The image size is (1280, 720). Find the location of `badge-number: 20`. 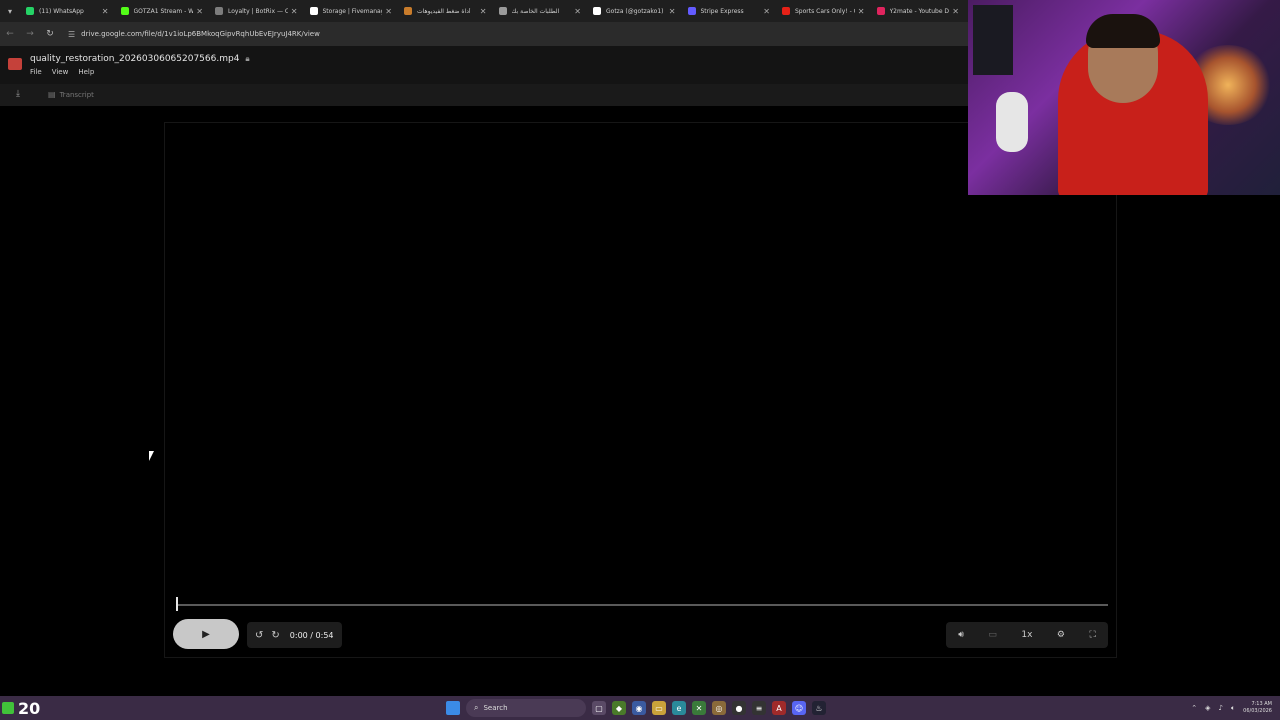

badge-number: 20 is located at coordinates (29, 708).